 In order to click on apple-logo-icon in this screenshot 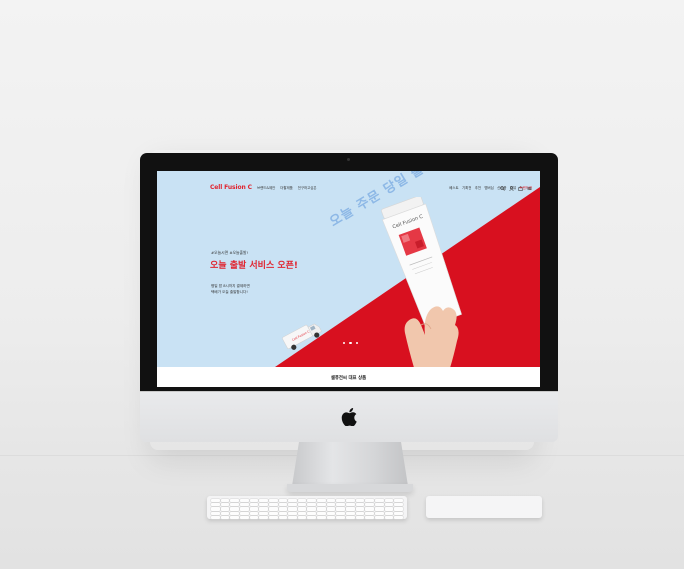, I will do `click(349, 417)`.